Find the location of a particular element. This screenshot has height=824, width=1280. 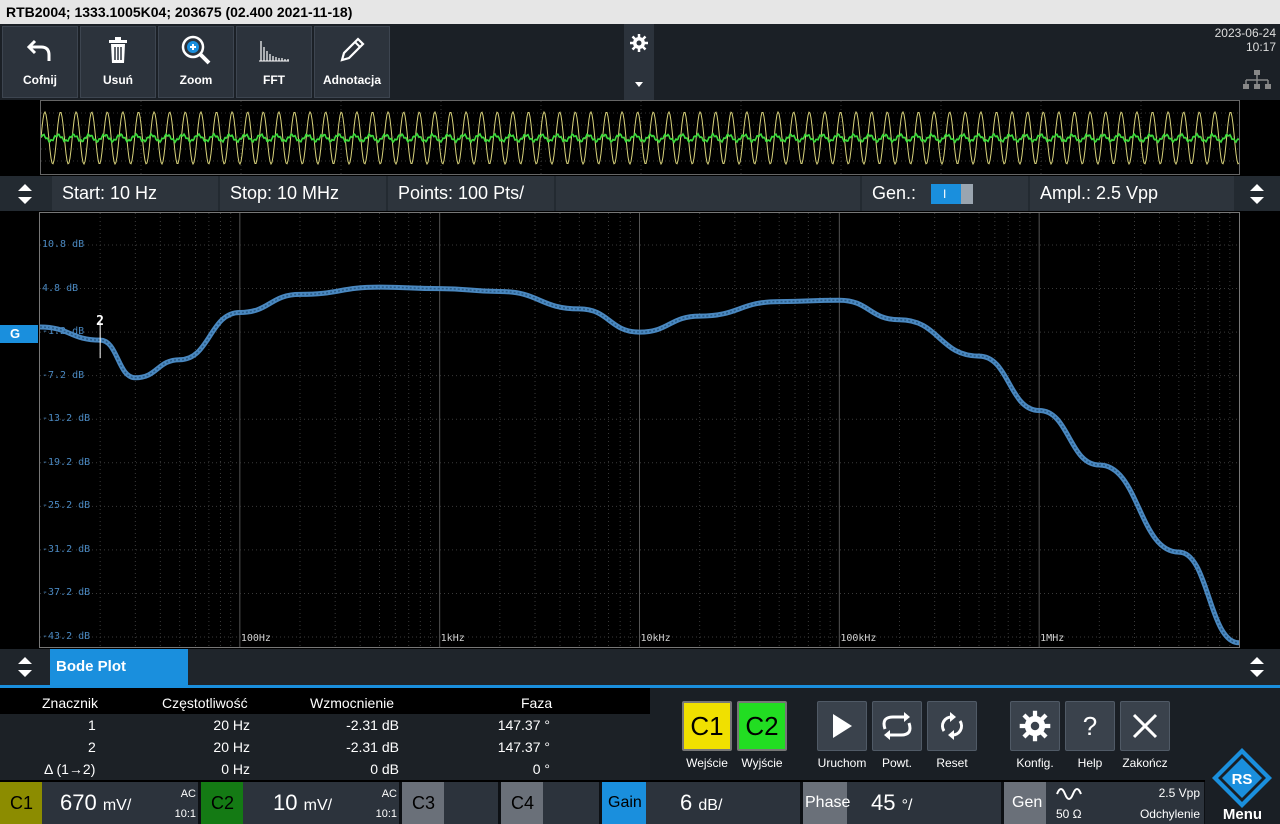

undo-button: Cofnij is located at coordinates (40, 62).